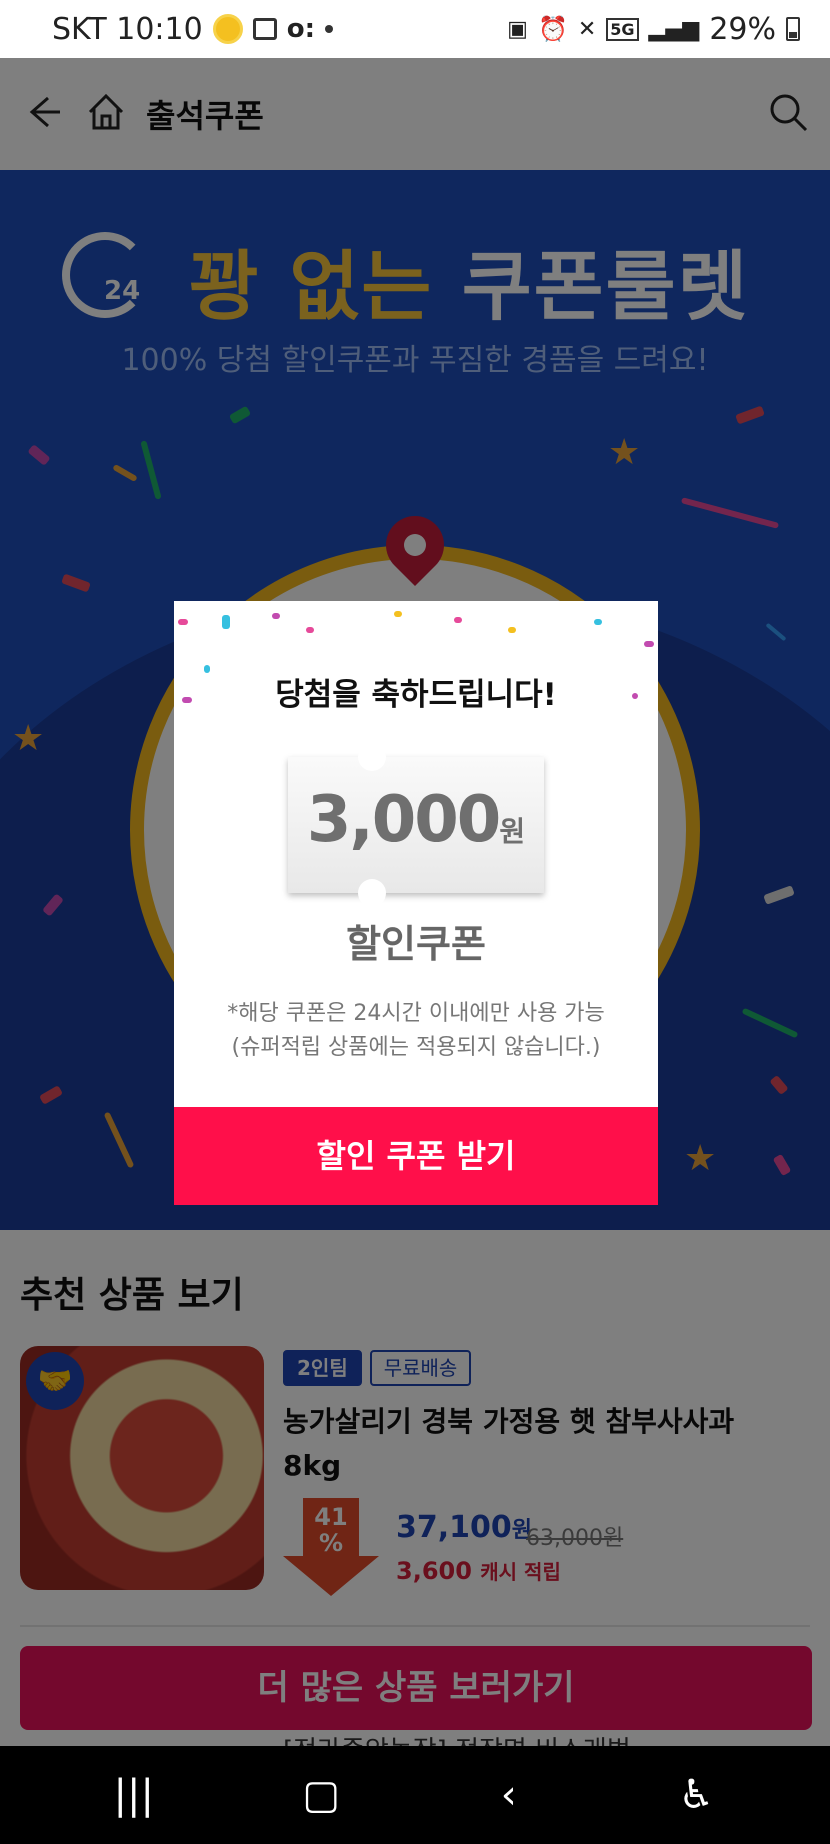  I want to click on weather-sun-icon, so click(227, 29).